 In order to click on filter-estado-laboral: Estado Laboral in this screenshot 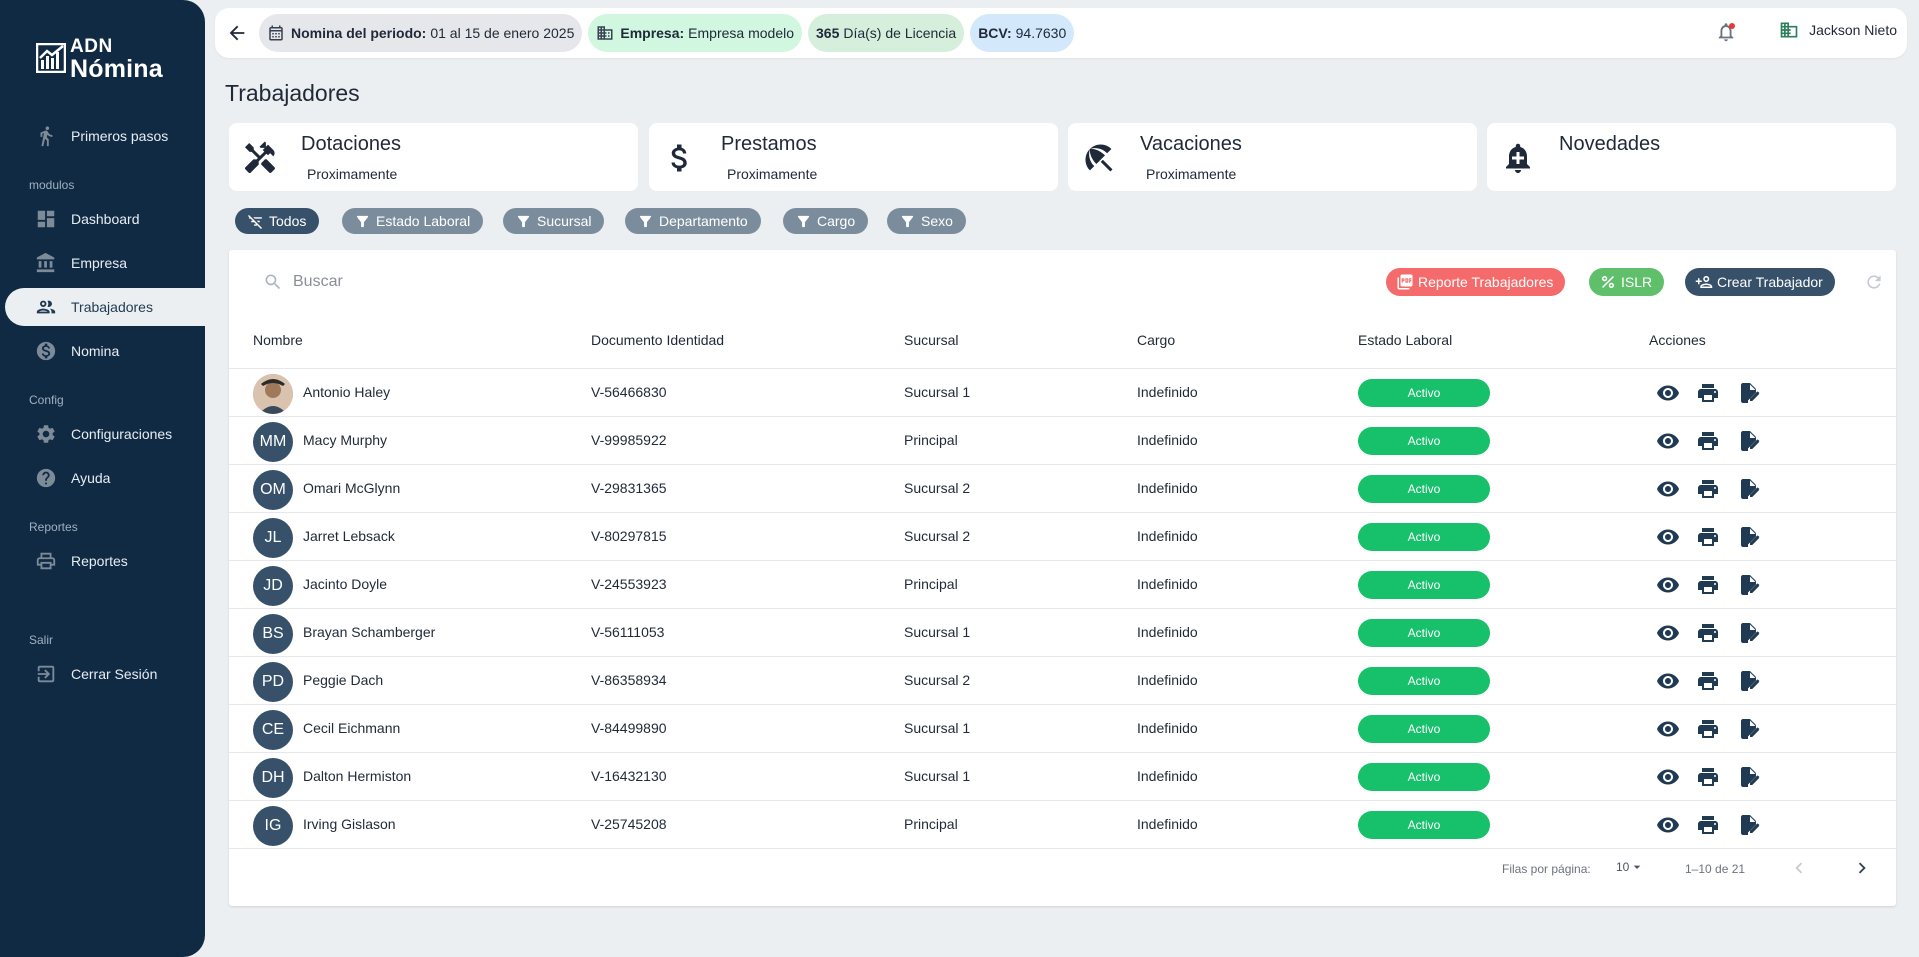, I will do `click(413, 221)`.